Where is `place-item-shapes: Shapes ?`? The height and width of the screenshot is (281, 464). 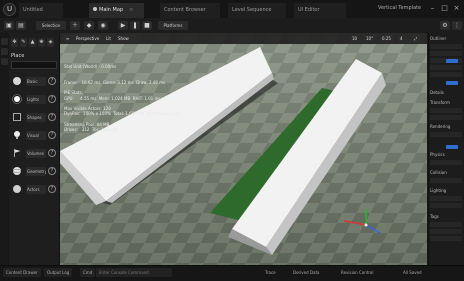 place-item-shapes: Shapes ? is located at coordinates (34, 117).